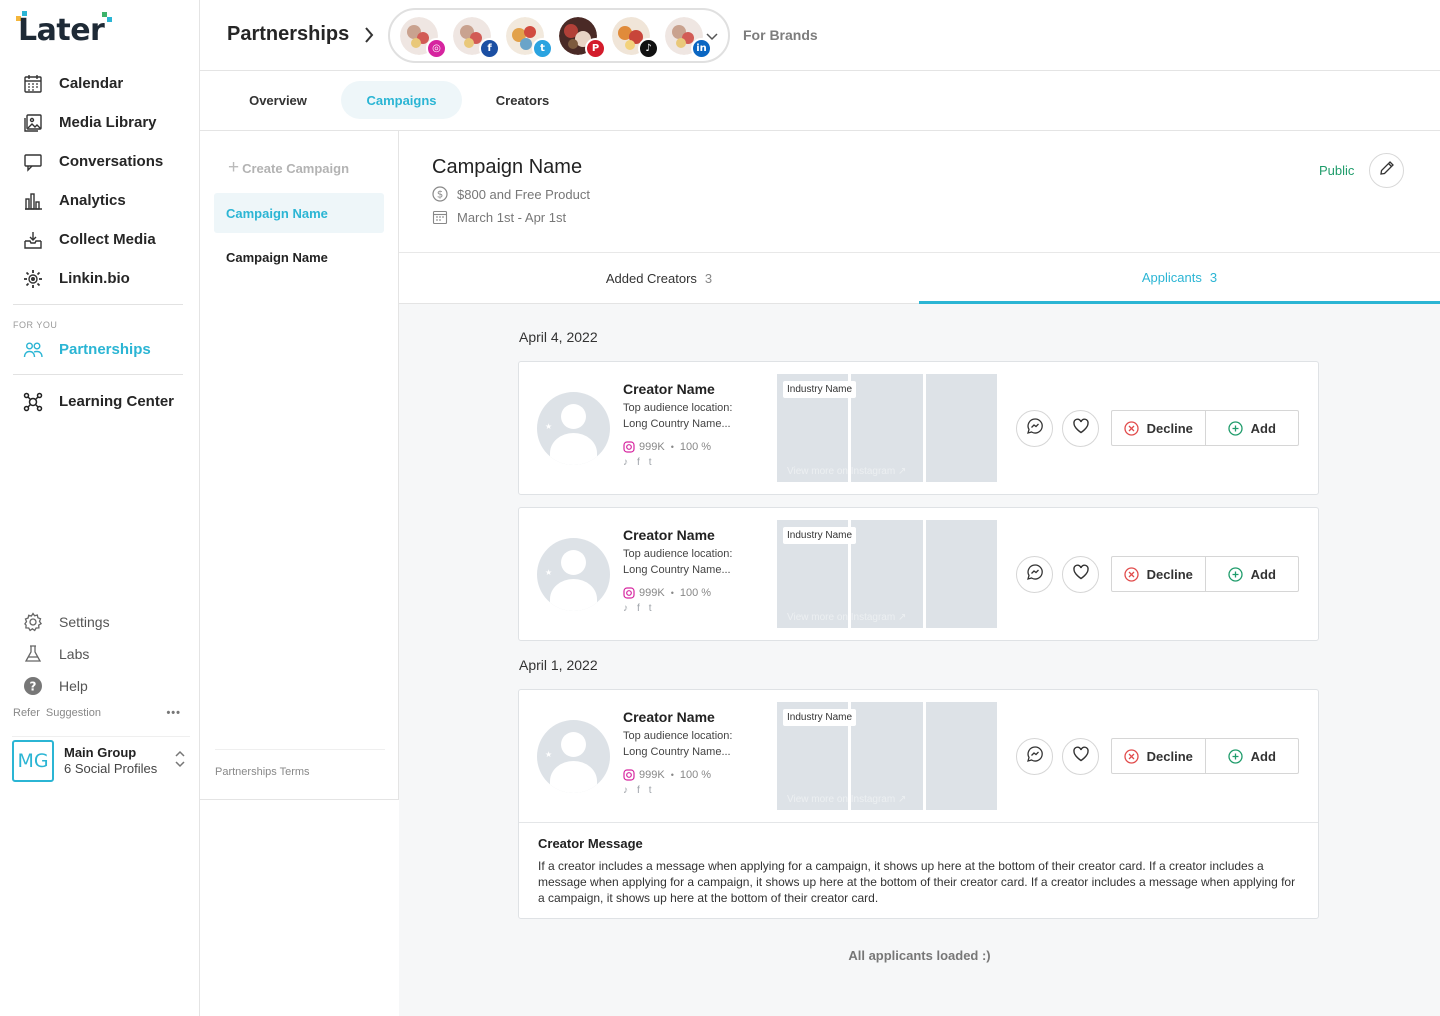 Image resolution: width=1440 pixels, height=1016 pixels. Describe the element at coordinates (64, 29) in the screenshot. I see `later-logo: Later` at that location.